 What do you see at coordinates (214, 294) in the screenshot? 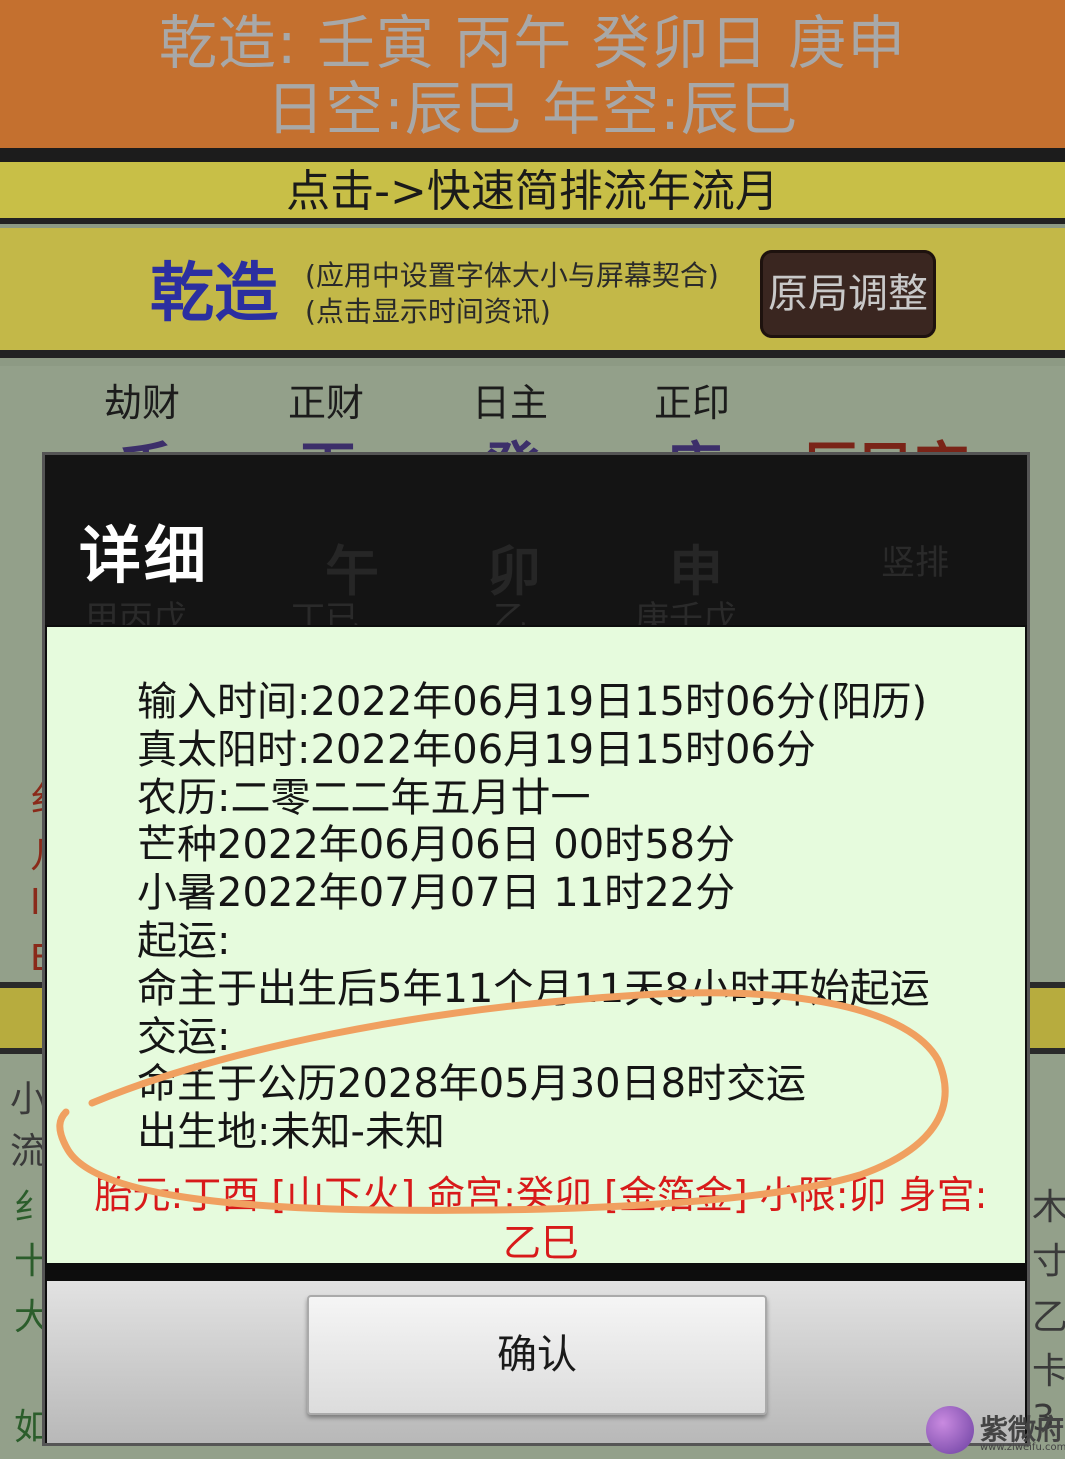
I see `gender-label: 乾造` at bounding box center [214, 294].